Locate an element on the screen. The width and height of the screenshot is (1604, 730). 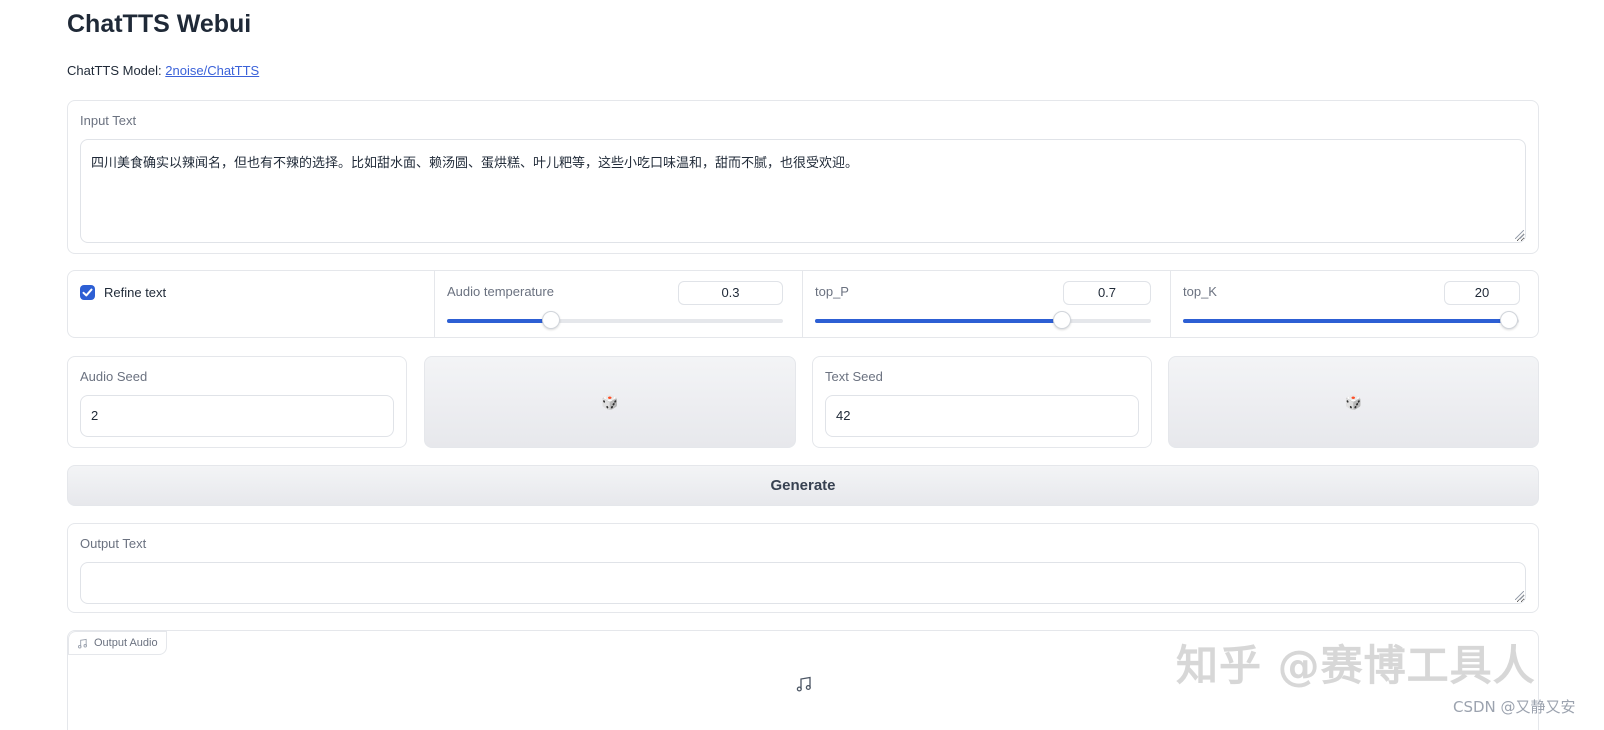
model-label: ChatTTS Model: is located at coordinates (114, 70).